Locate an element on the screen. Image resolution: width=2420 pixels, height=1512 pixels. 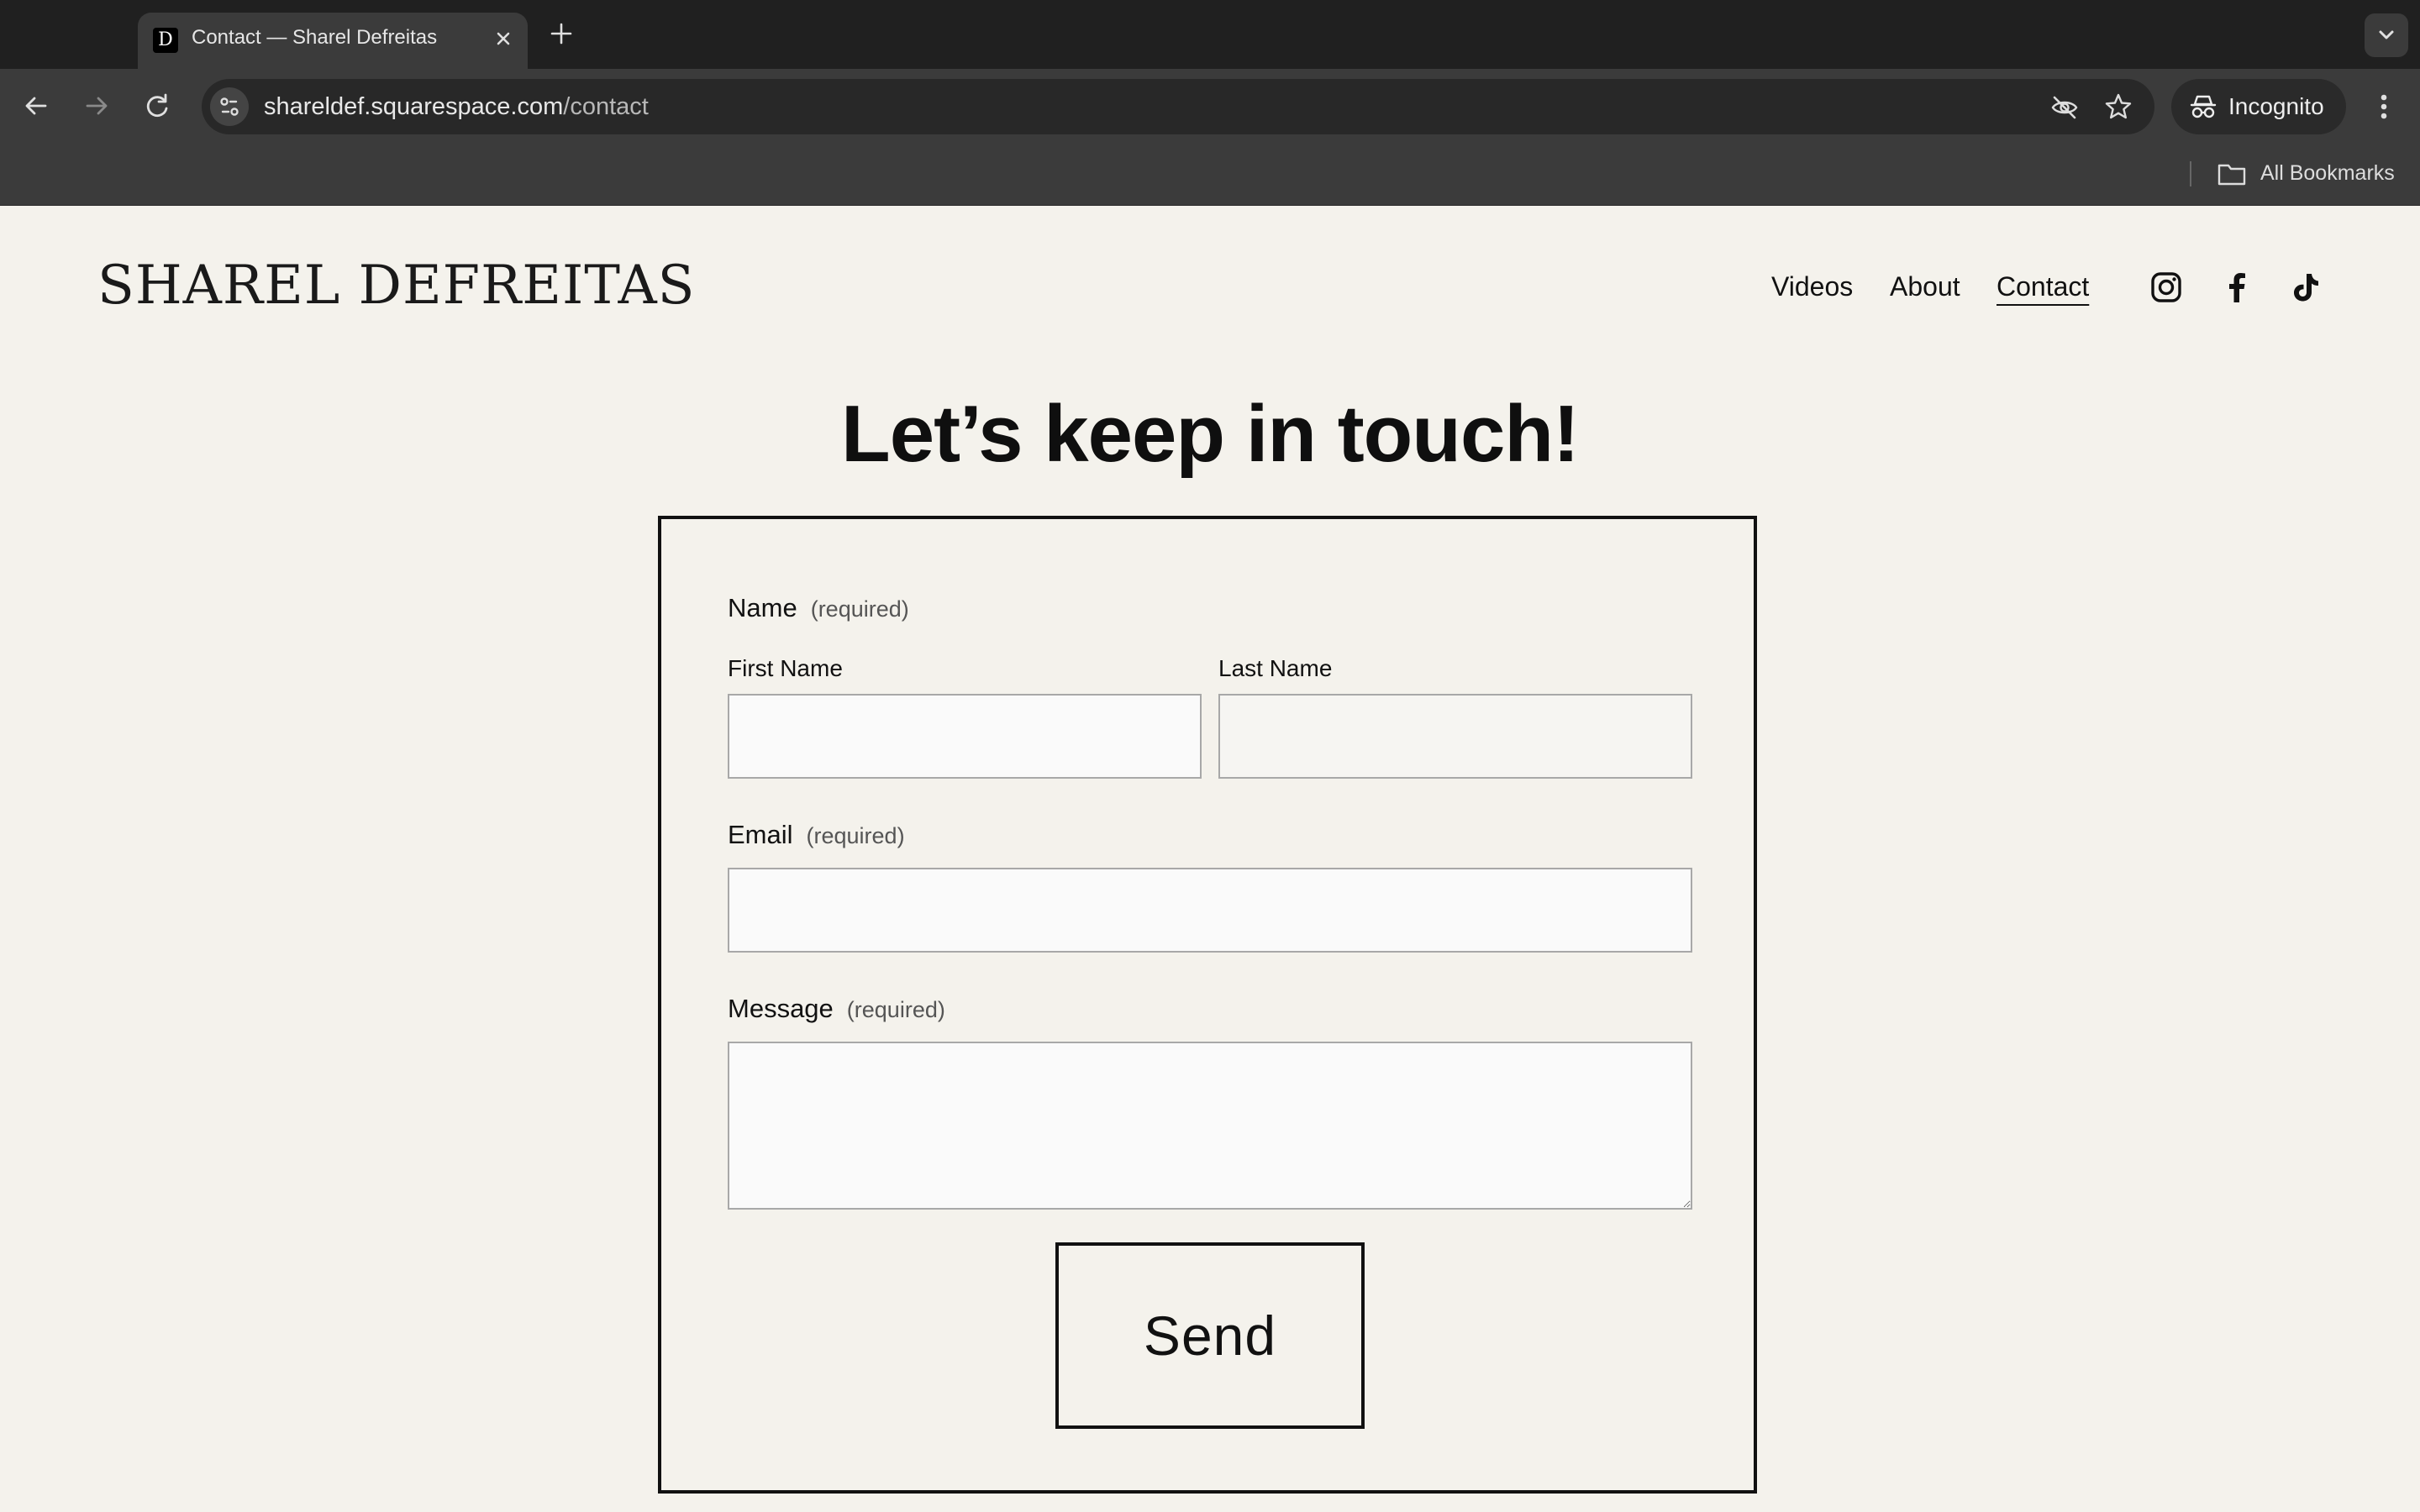
incognito-icon is located at coordinates (2204, 106).